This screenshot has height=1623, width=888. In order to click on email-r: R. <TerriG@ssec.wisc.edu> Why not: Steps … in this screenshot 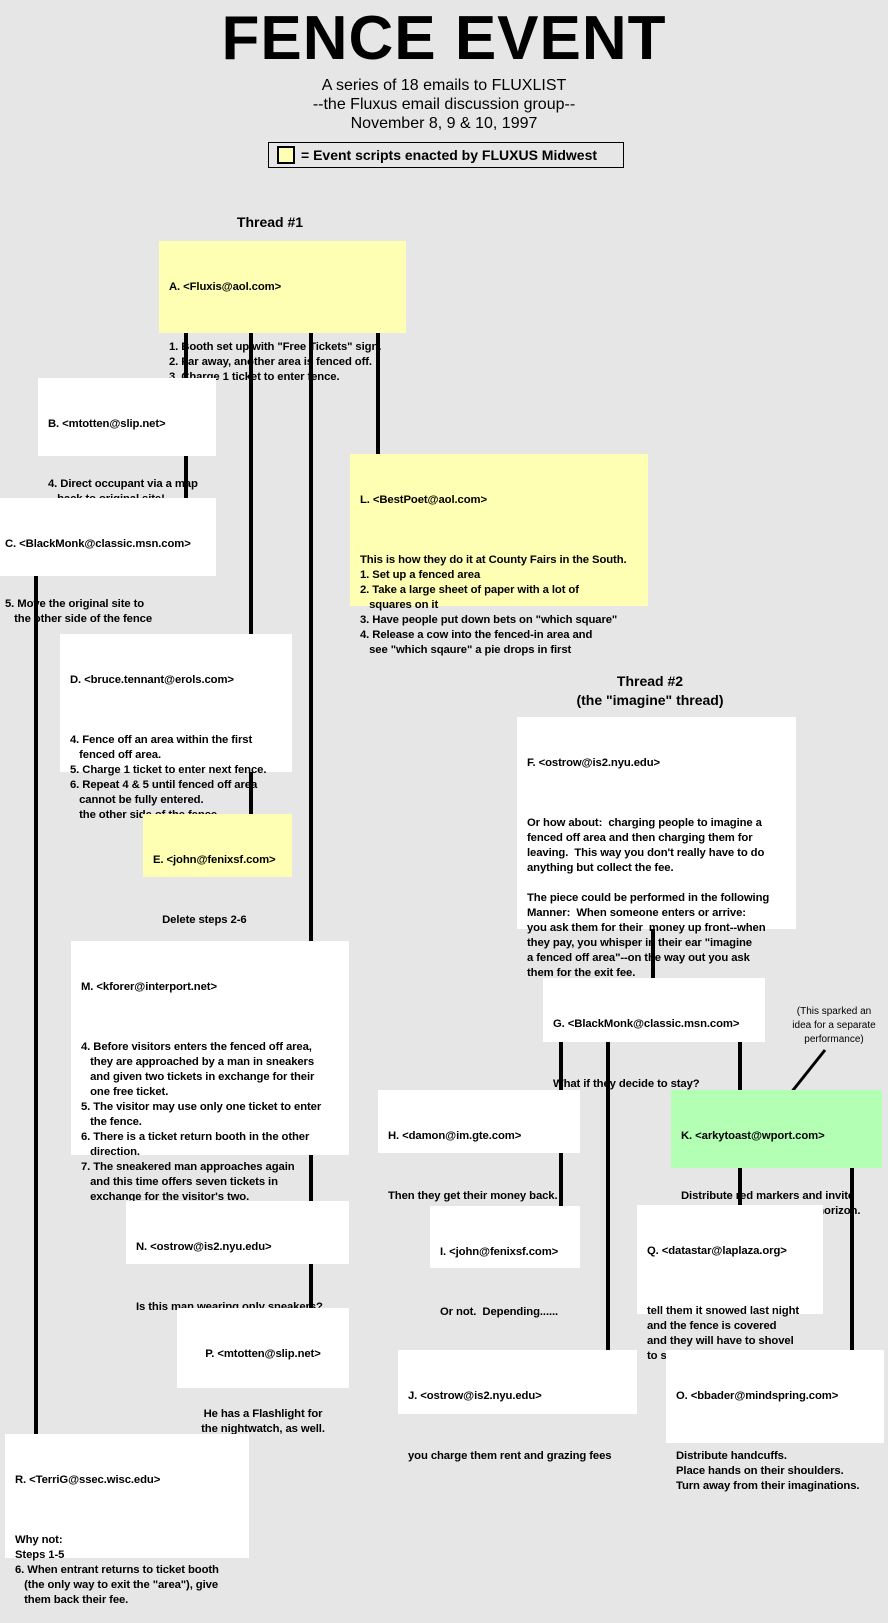, I will do `click(127, 1520)`.